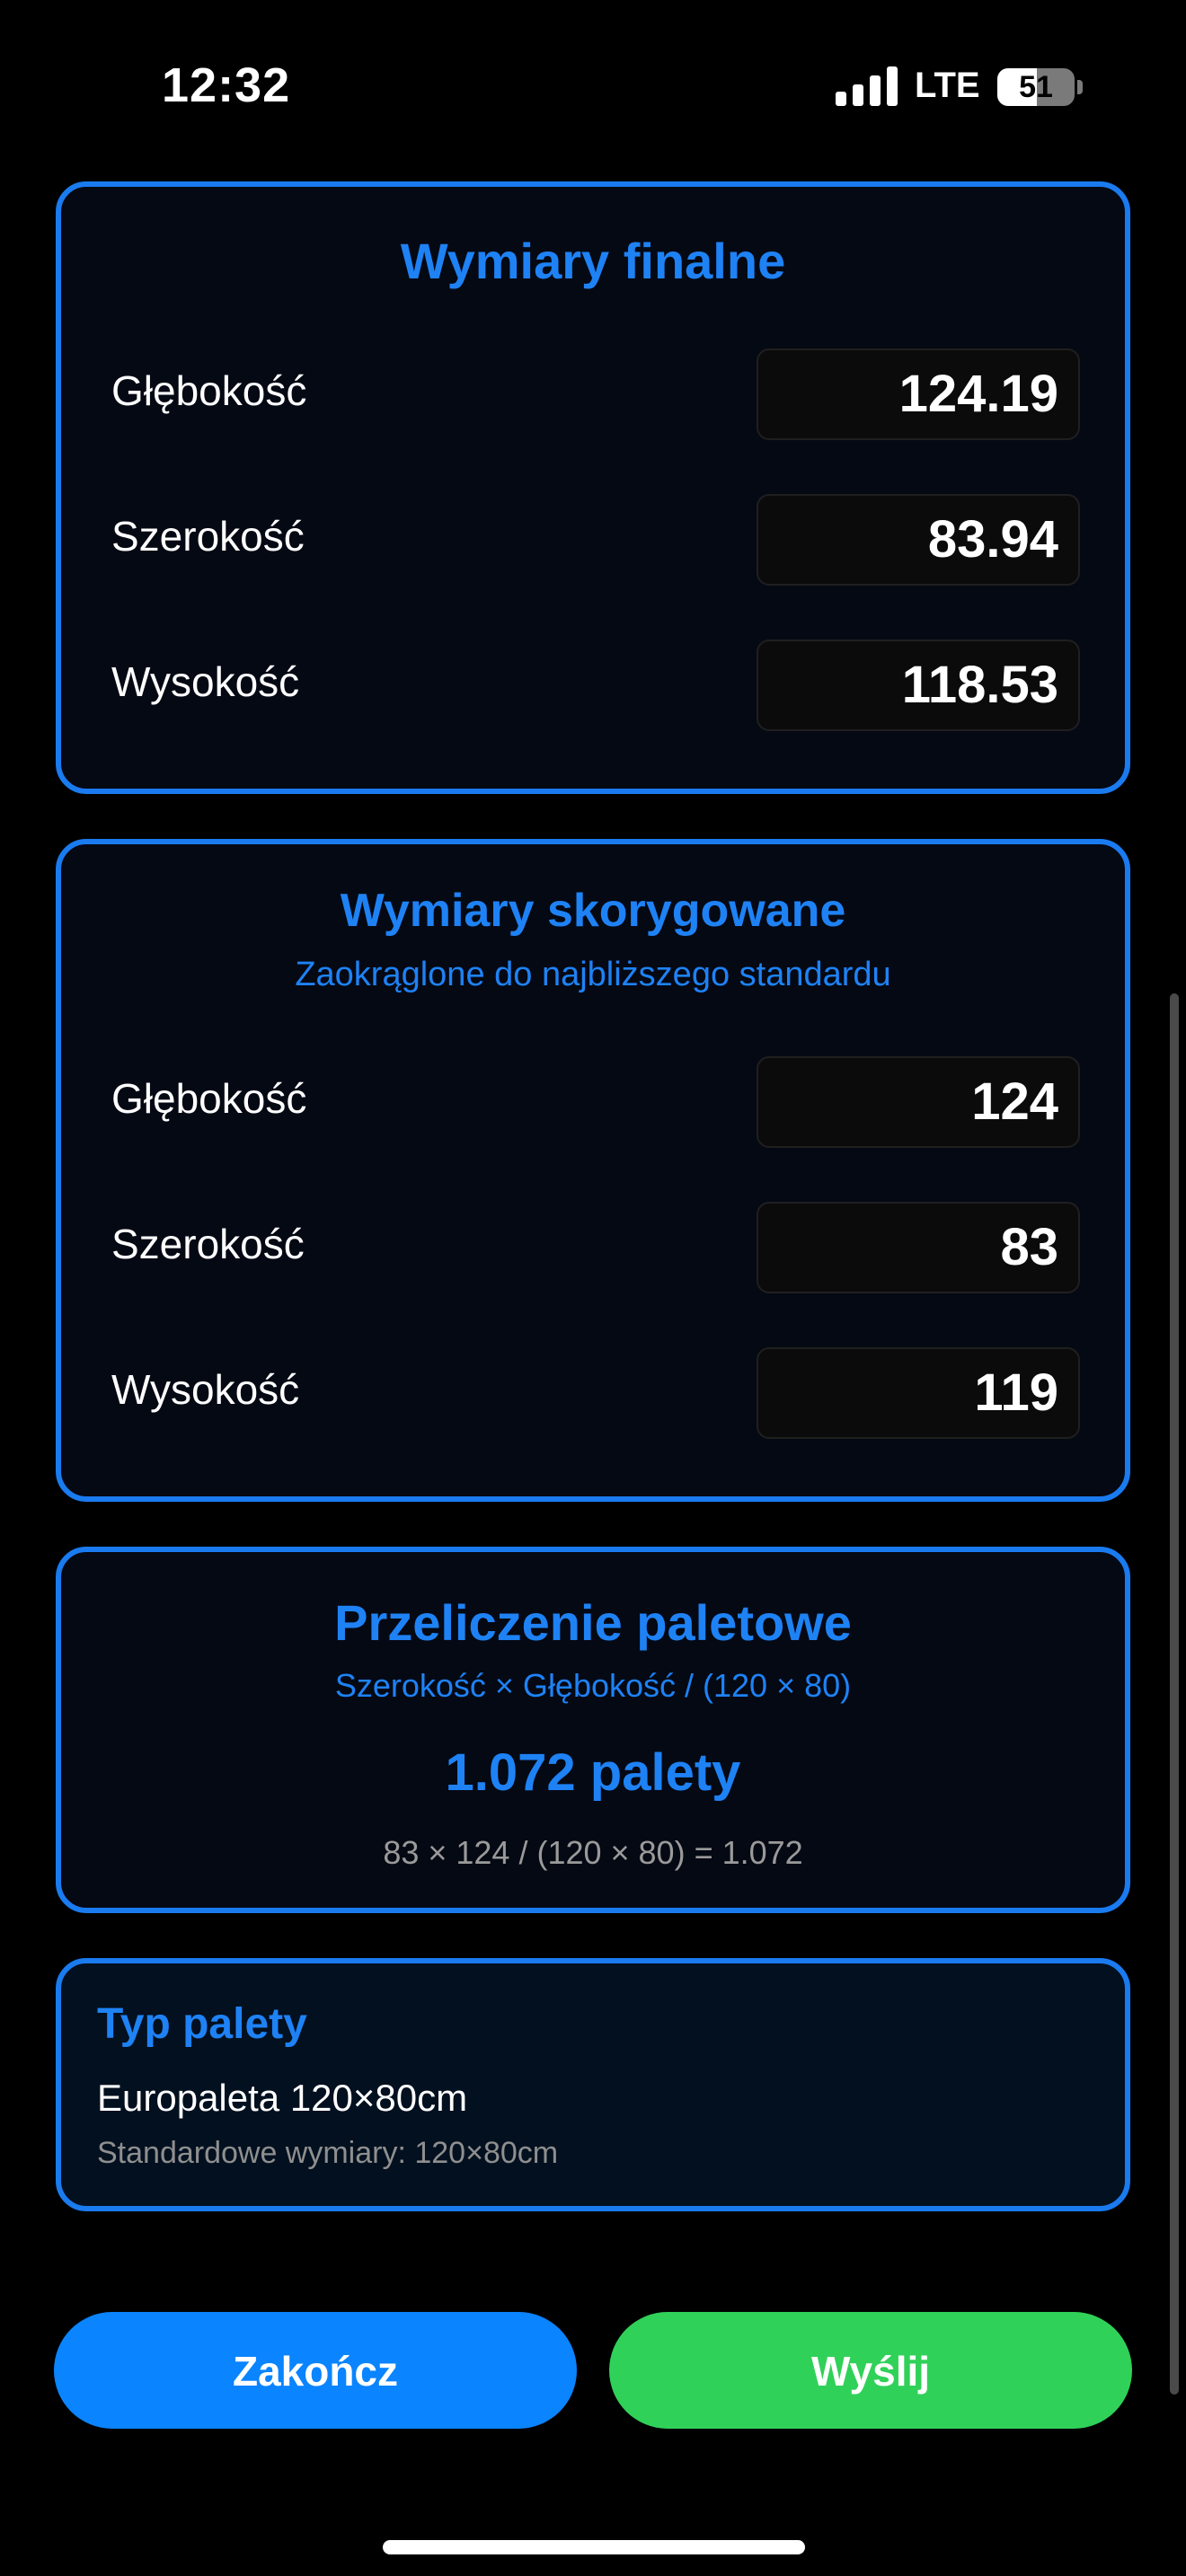  Describe the element at coordinates (282, 2098) in the screenshot. I see `pallet-type-name: Europaleta 120×80cm` at that location.